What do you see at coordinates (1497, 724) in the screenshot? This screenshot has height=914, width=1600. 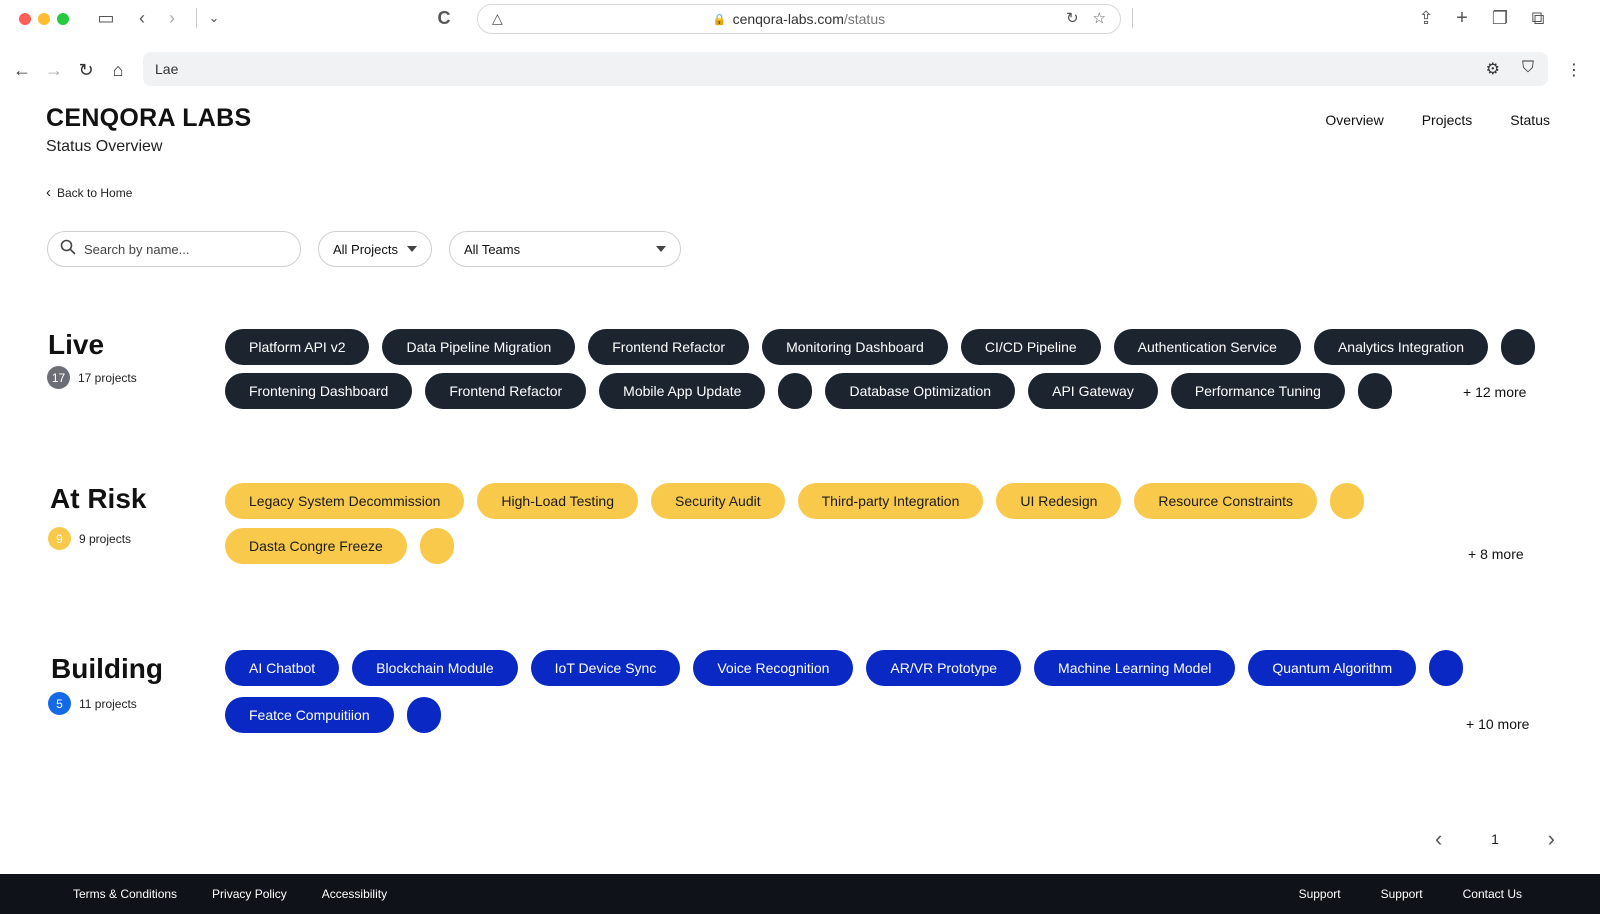 I see `building-more-link: + 10 more` at bounding box center [1497, 724].